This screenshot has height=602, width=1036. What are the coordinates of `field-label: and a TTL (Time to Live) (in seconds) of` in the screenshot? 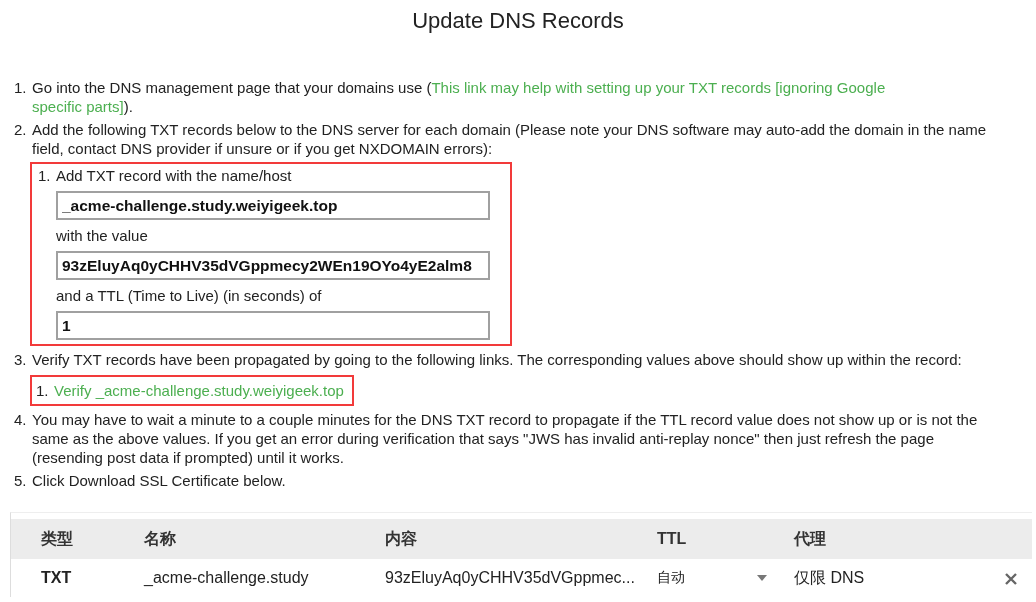 It's located at (189, 296).